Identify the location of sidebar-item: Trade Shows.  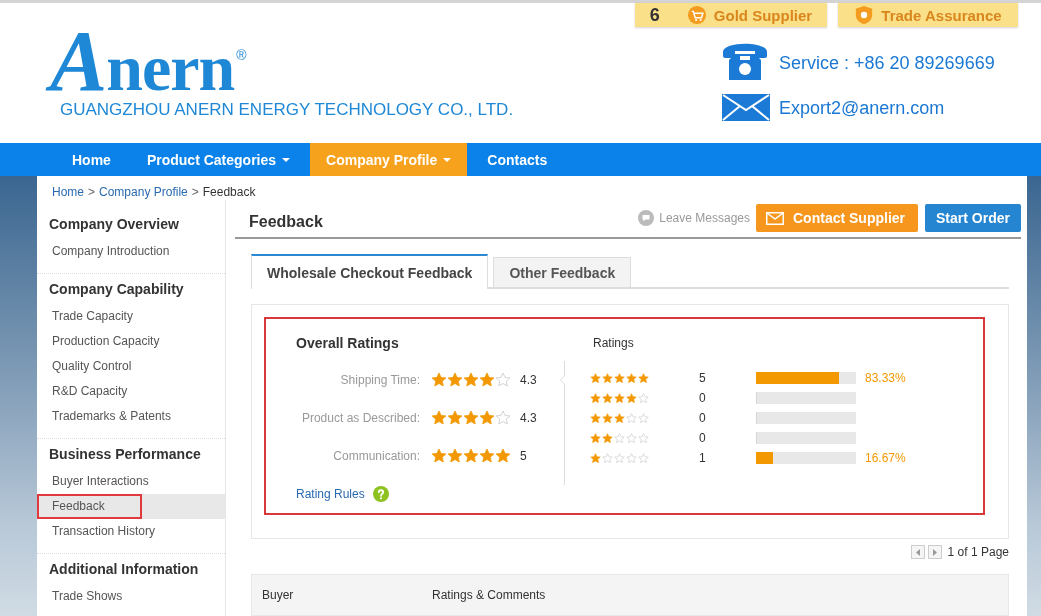
(131, 596).